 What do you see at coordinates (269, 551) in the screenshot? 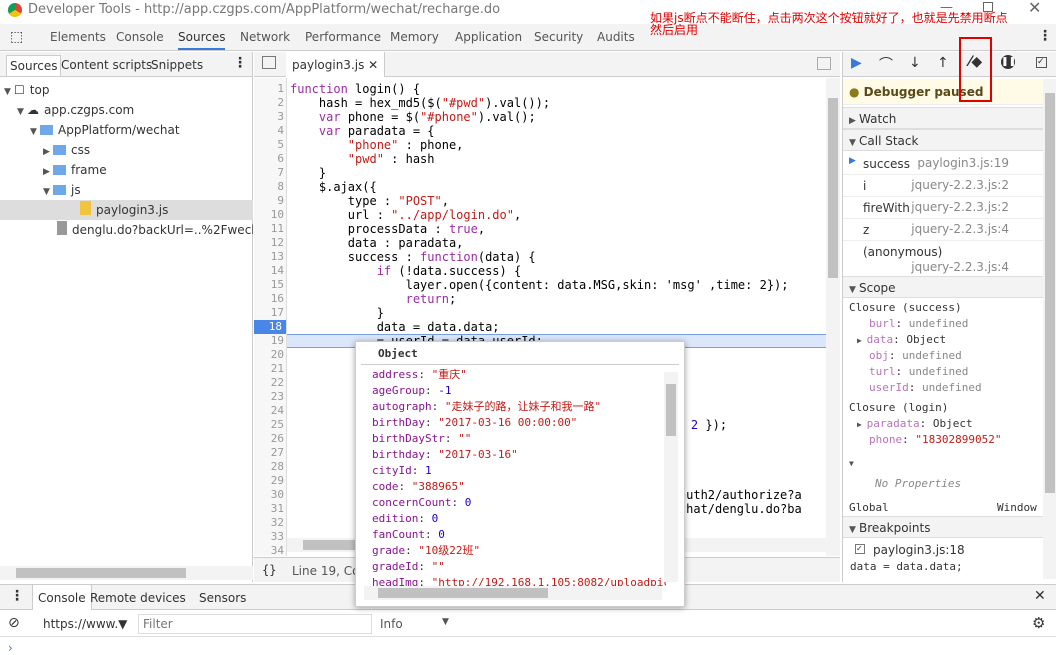
I see `line-number: 34` at bounding box center [269, 551].